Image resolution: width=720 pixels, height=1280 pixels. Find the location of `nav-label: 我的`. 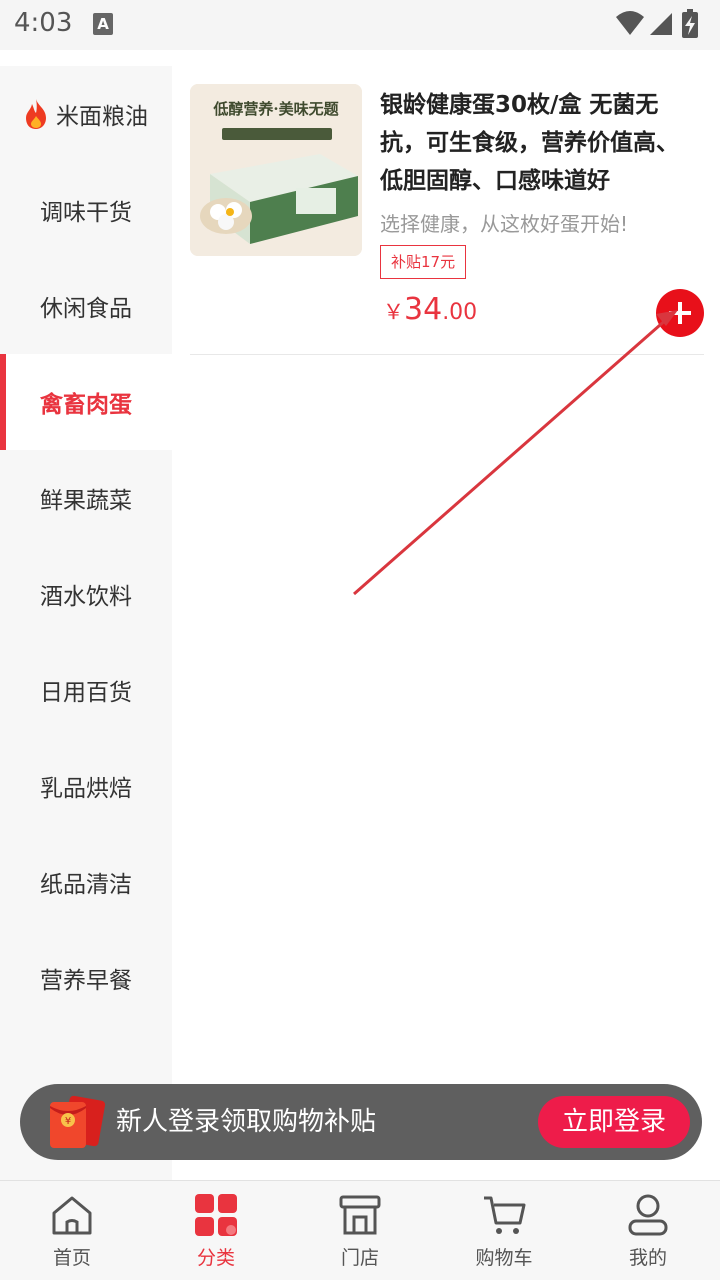

nav-label: 我的 is located at coordinates (647, 1258).